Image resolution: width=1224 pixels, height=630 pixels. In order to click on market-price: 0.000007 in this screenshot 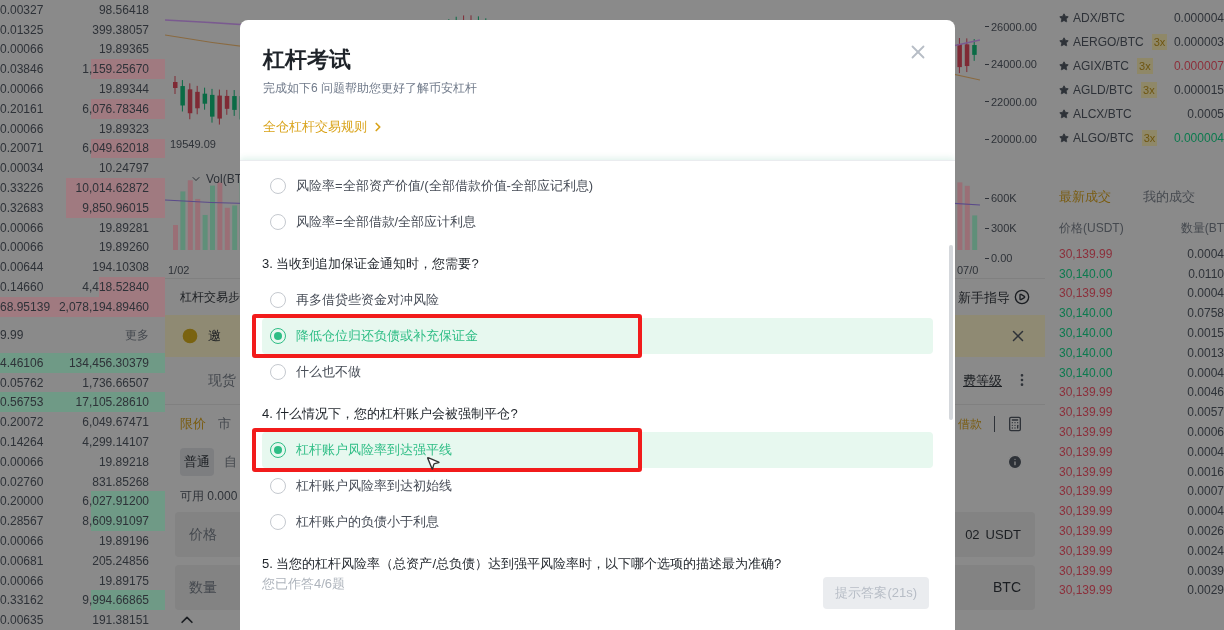, I will do `click(1198, 66)`.